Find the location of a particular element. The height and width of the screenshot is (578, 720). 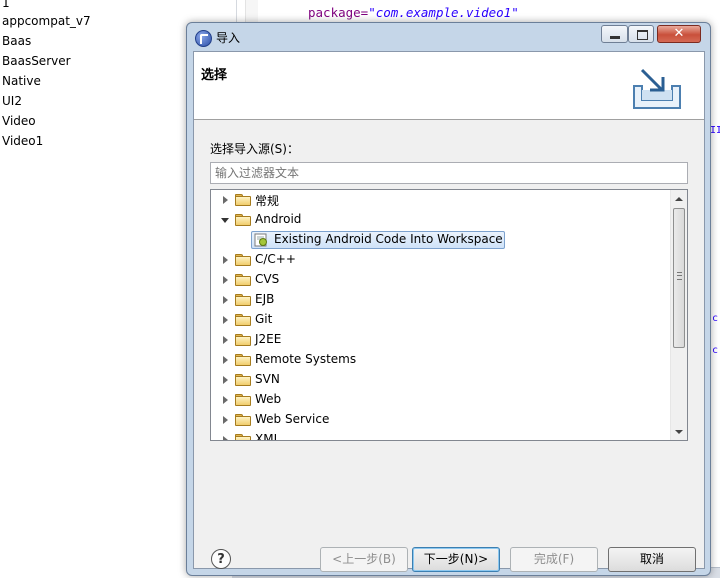

grip-icon is located at coordinates (679, 276).